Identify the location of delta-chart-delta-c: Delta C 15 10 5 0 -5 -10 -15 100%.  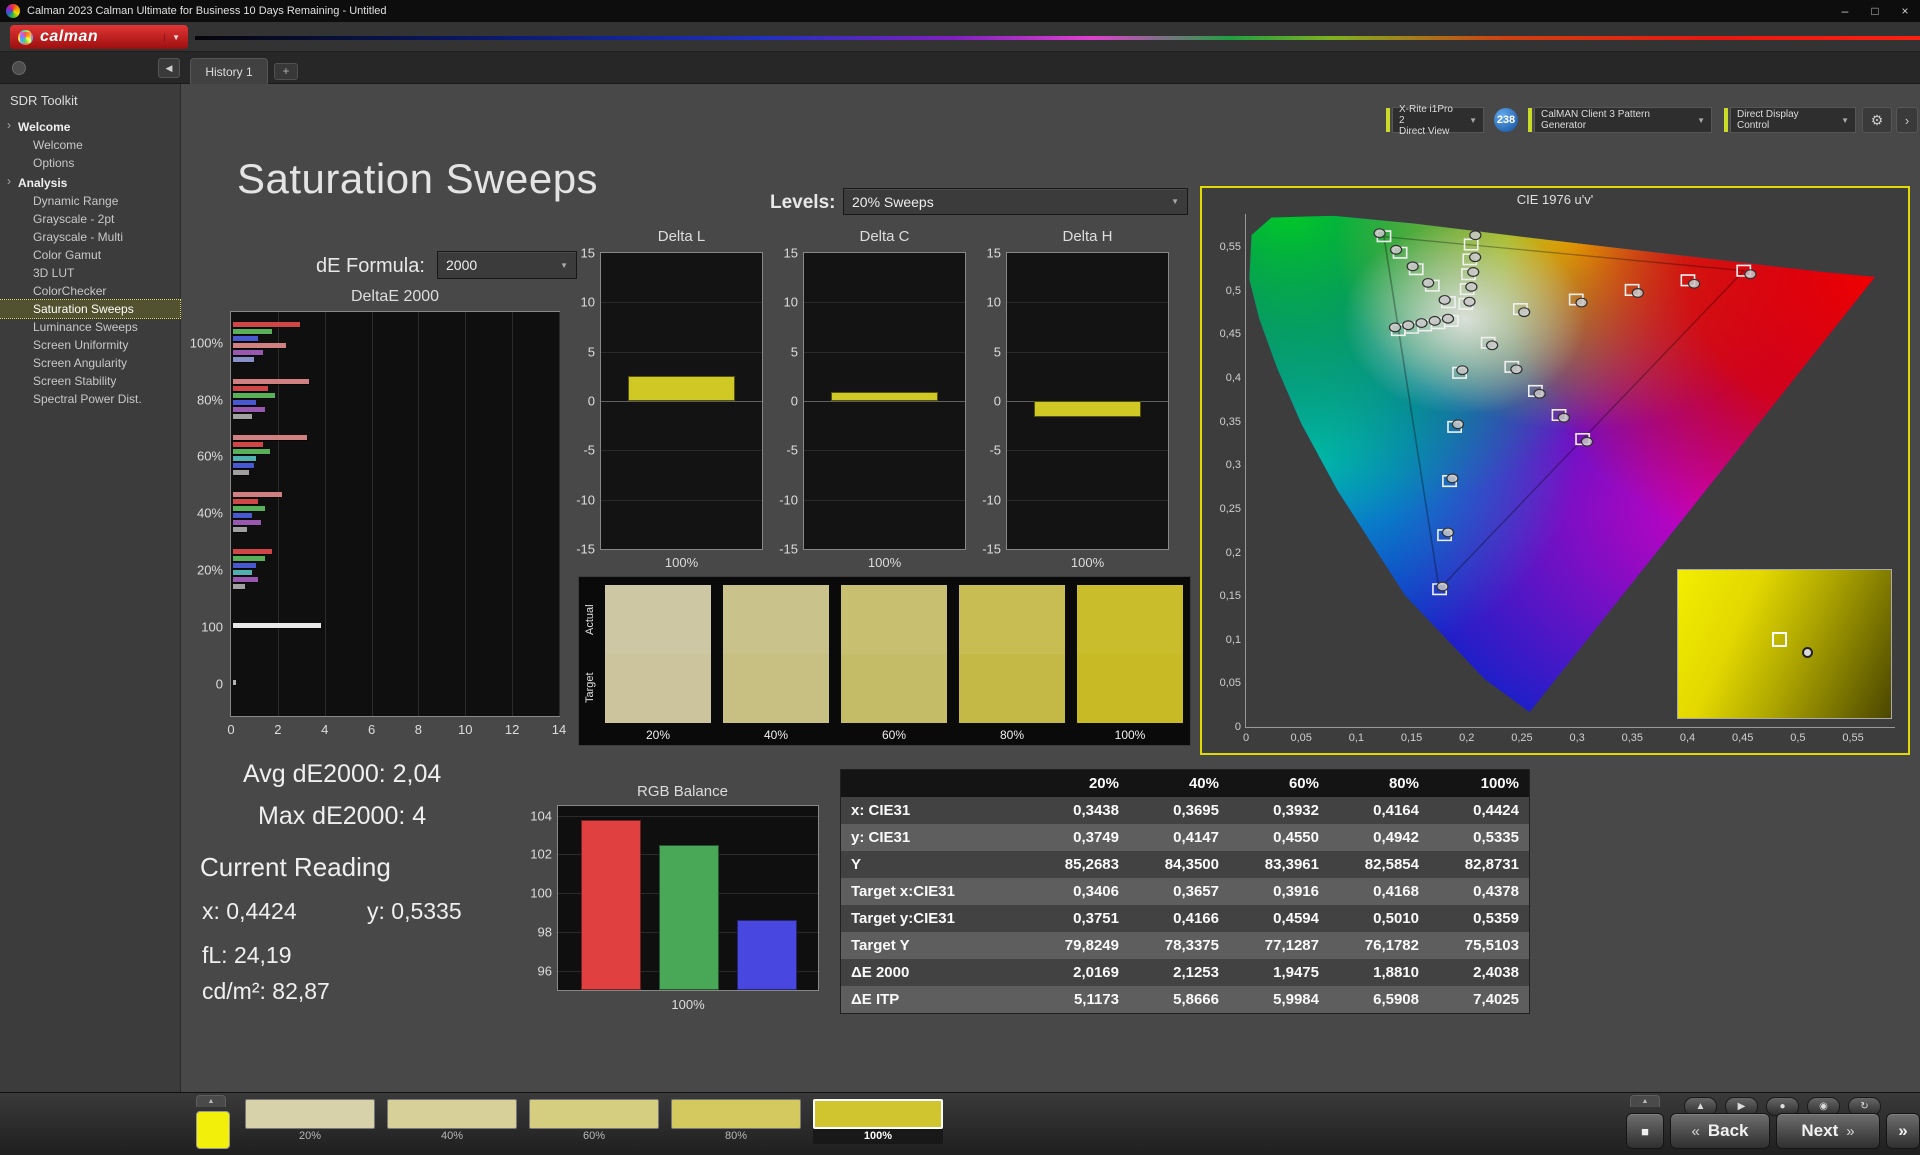
(872, 399).